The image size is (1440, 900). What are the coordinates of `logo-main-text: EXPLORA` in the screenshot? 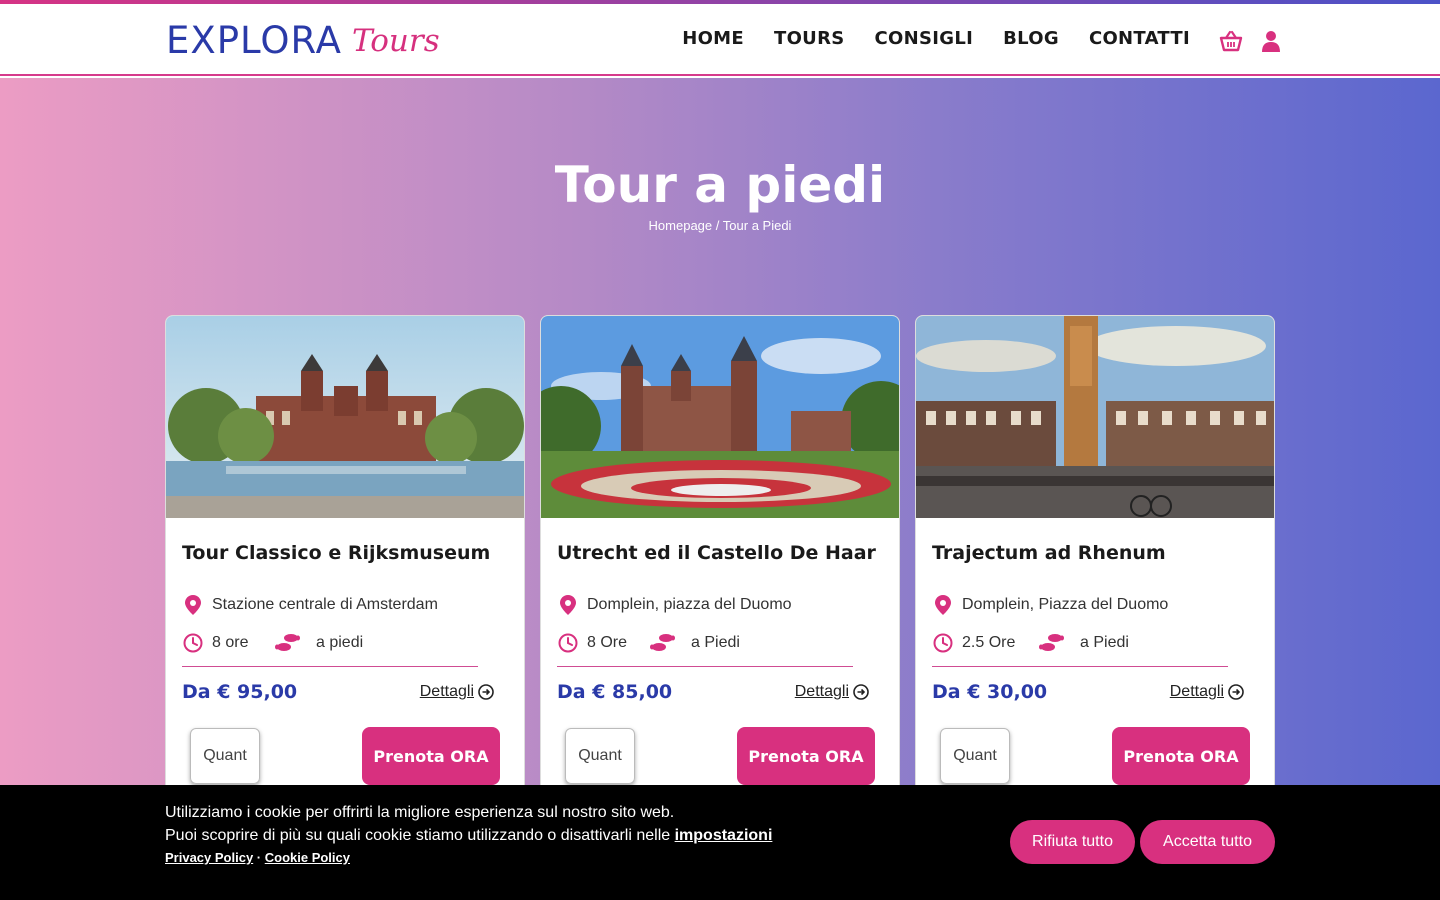 It's located at (254, 40).